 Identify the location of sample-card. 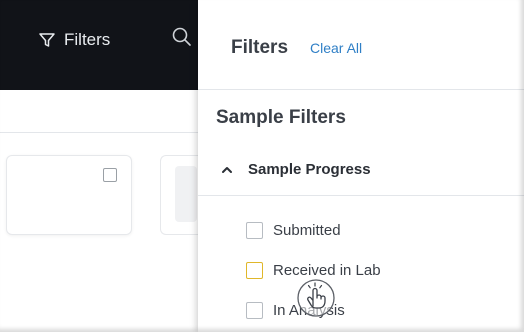
(69, 195).